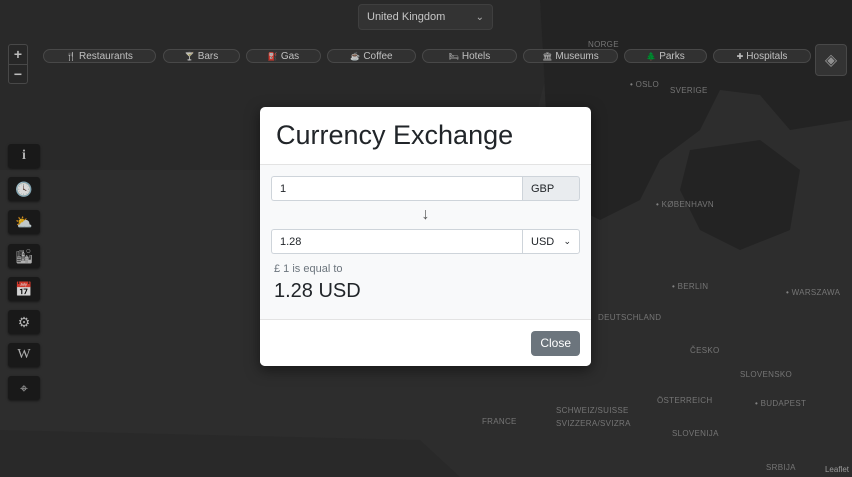 The height and width of the screenshot is (477, 852). I want to click on to-row: USD ⌄, so click(425, 241).